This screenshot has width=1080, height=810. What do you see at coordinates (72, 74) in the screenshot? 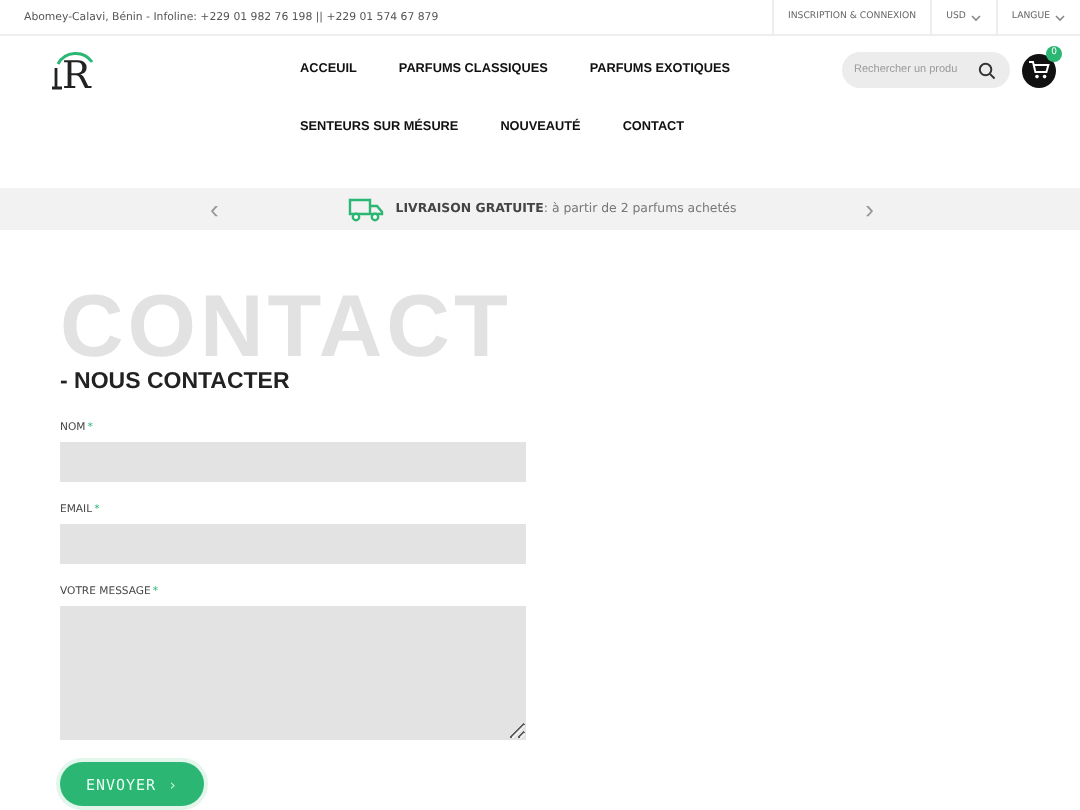
I see `logo: R` at bounding box center [72, 74].